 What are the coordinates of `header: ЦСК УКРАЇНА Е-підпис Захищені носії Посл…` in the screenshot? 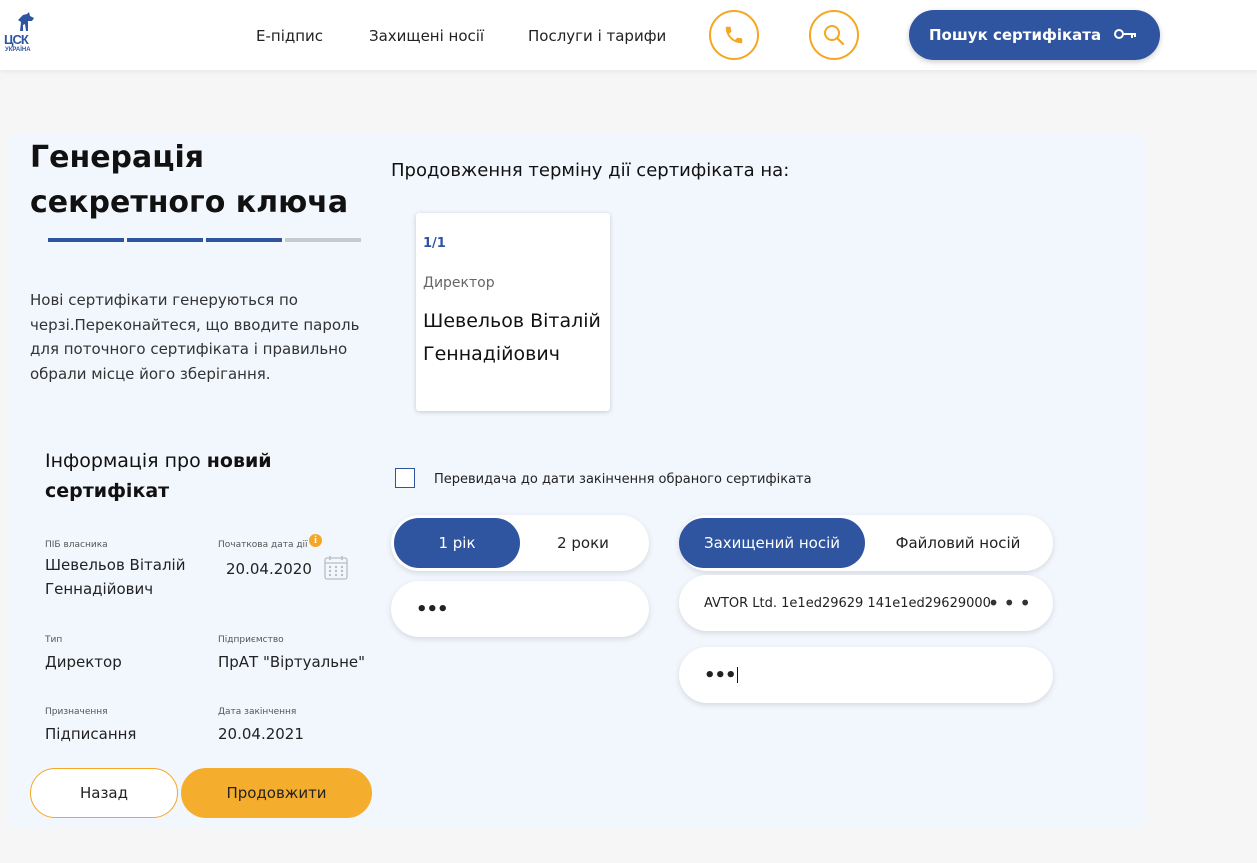 It's located at (628, 35).